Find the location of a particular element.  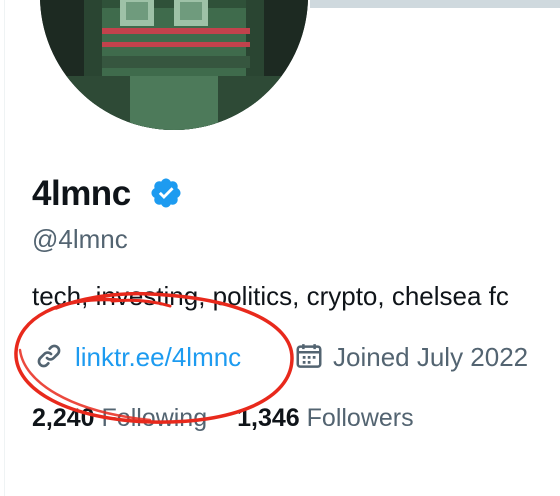

page-border is located at coordinates (4, 248).